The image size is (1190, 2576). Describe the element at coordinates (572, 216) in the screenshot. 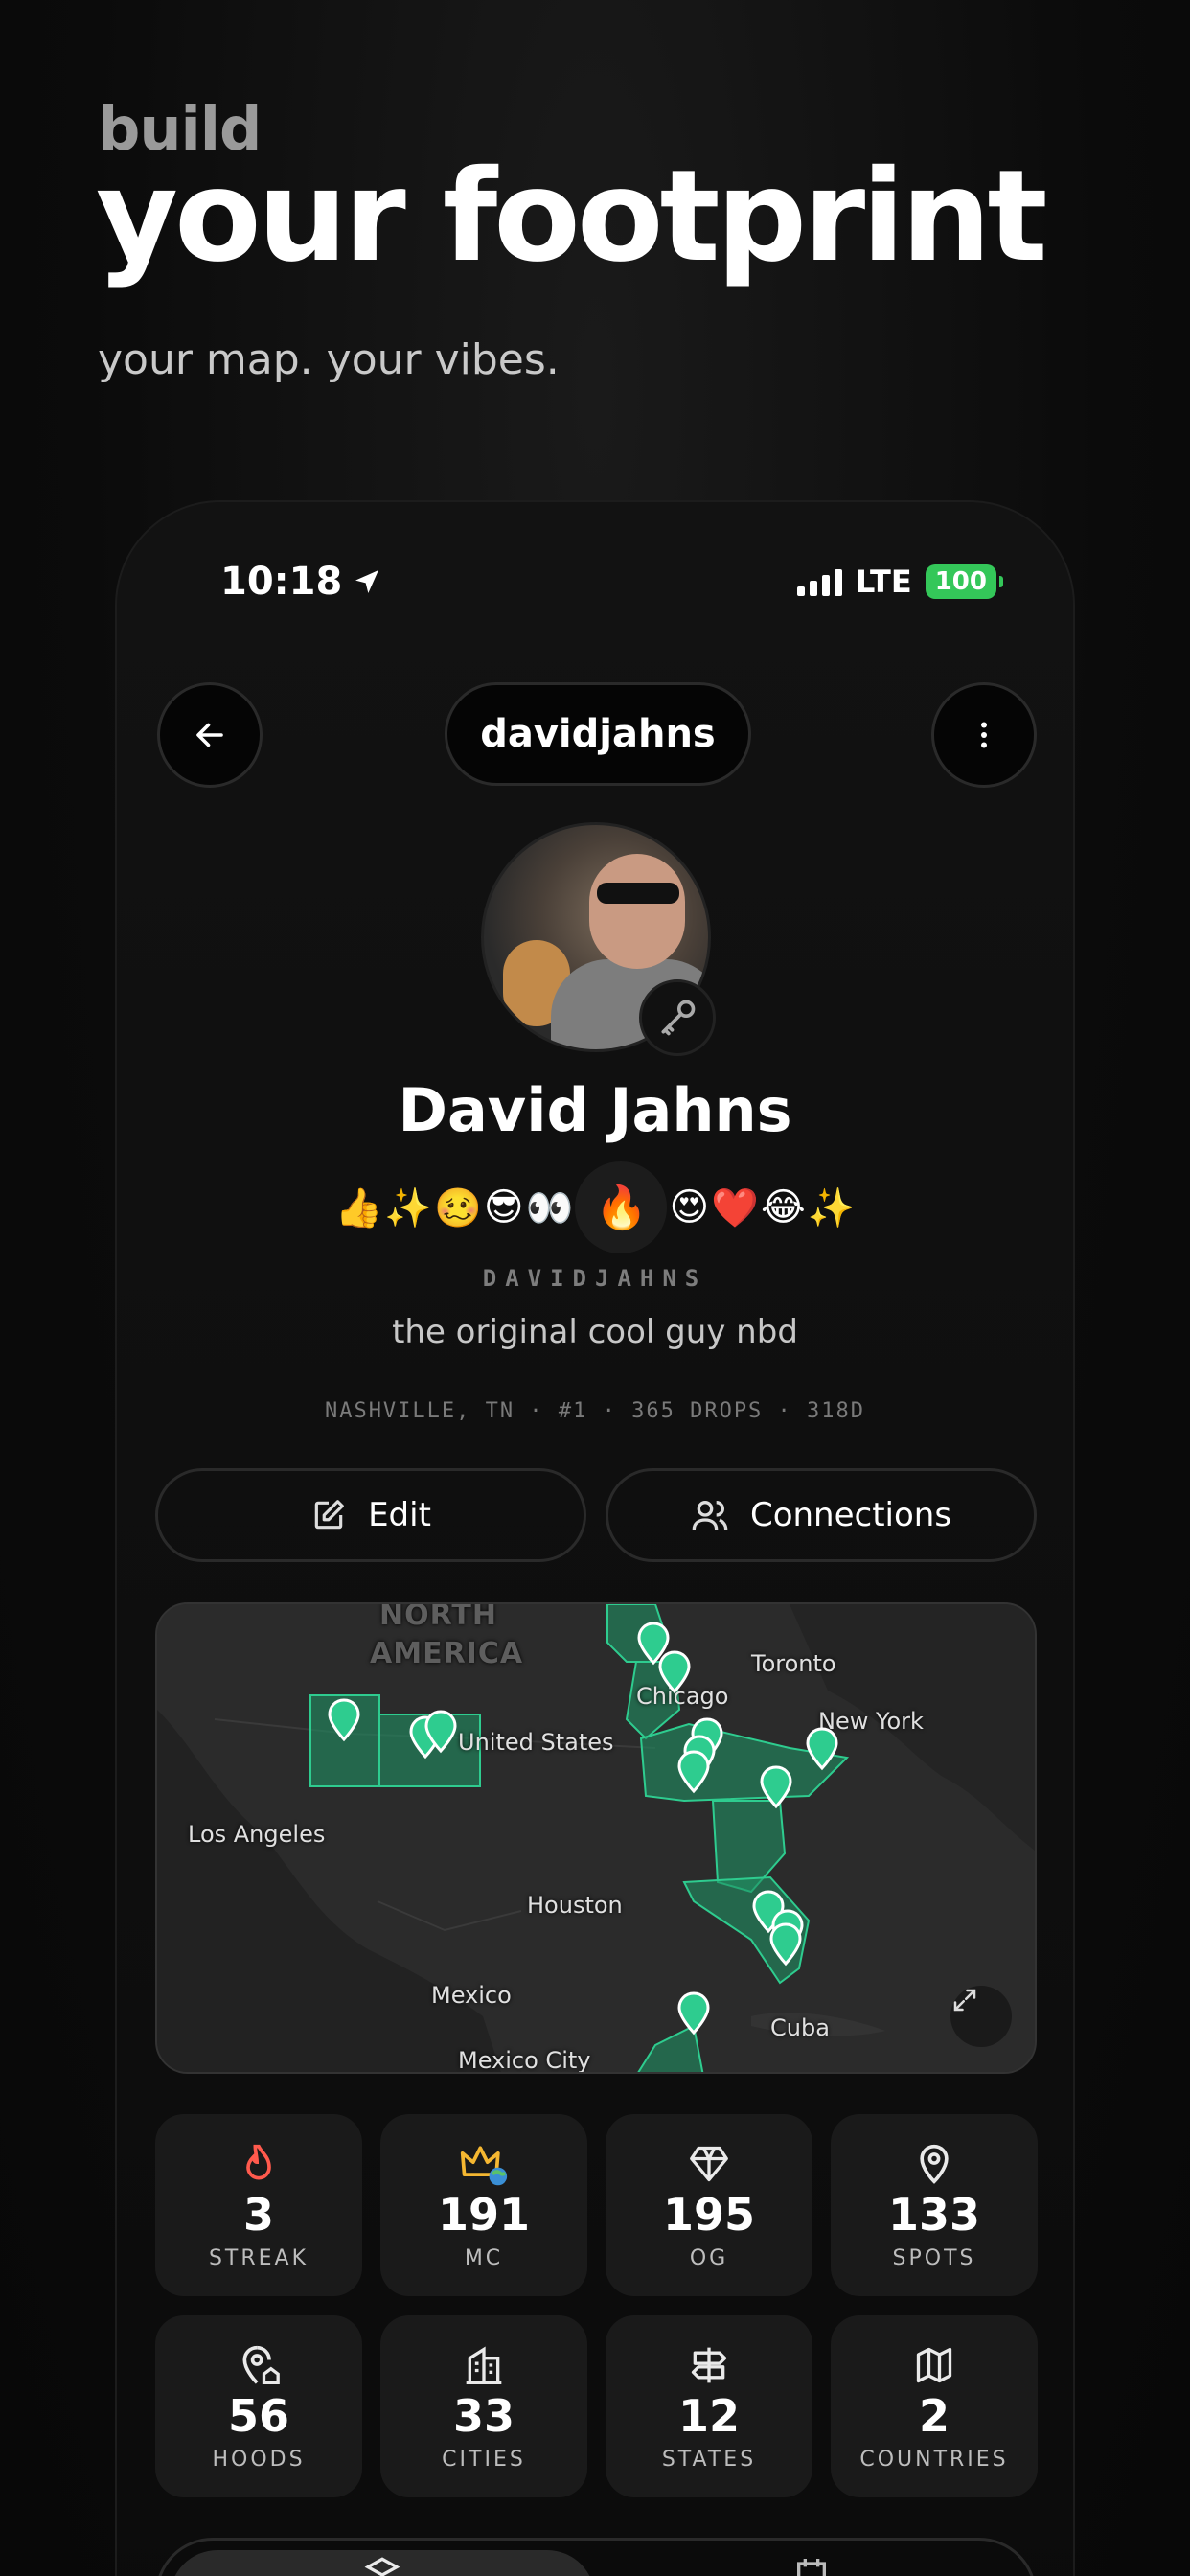

I see `hero-title: your footprint` at that location.